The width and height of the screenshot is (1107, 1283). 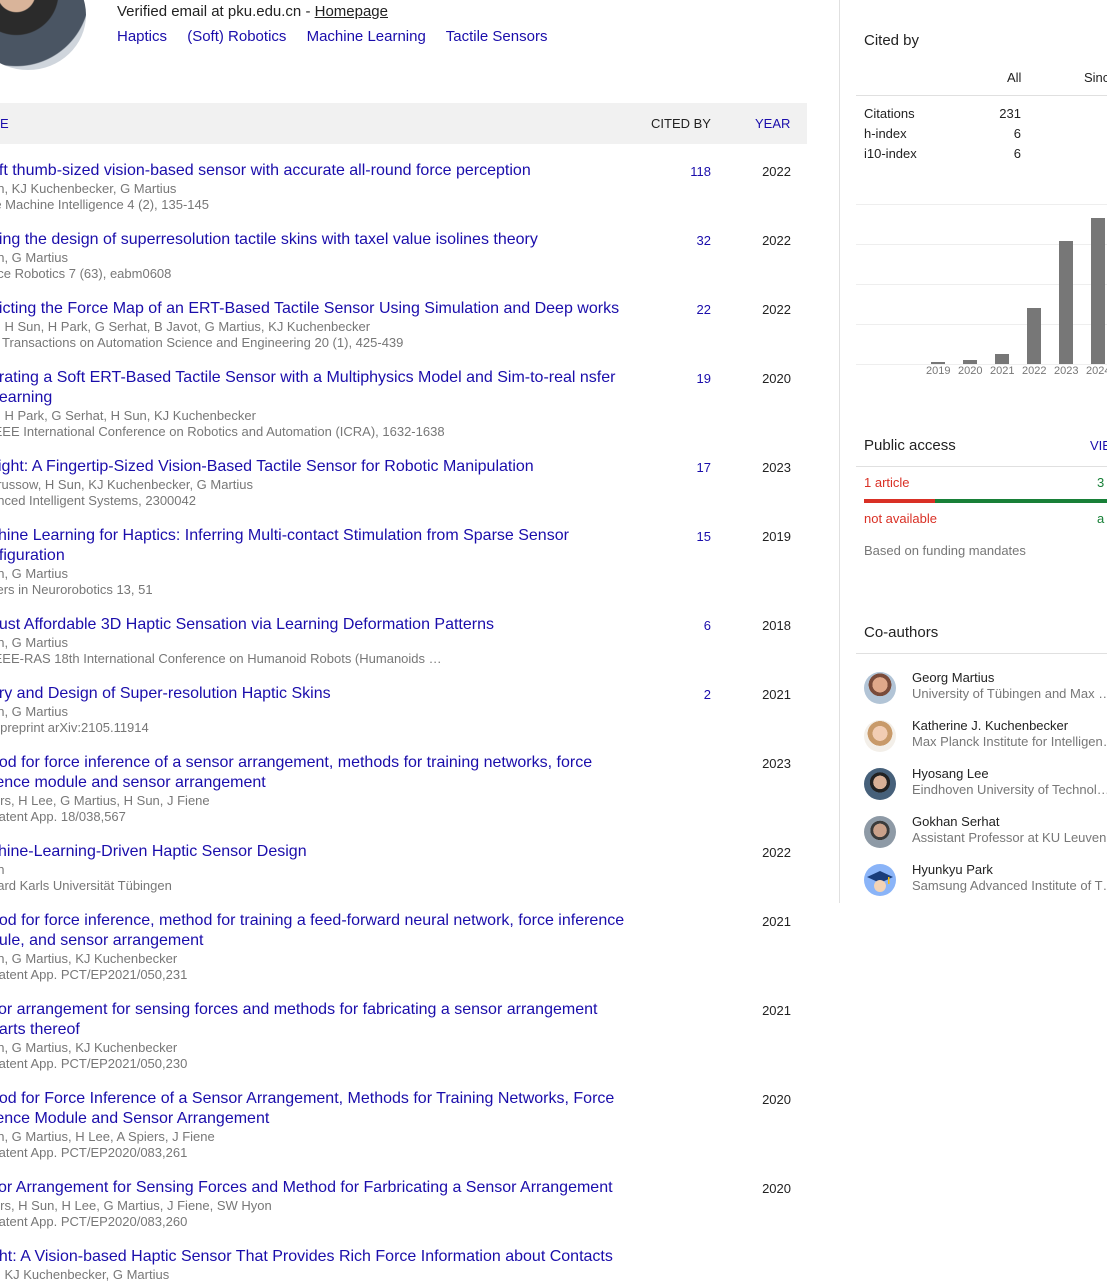 I want to click on article-year: 2023, so click(x=776, y=467).